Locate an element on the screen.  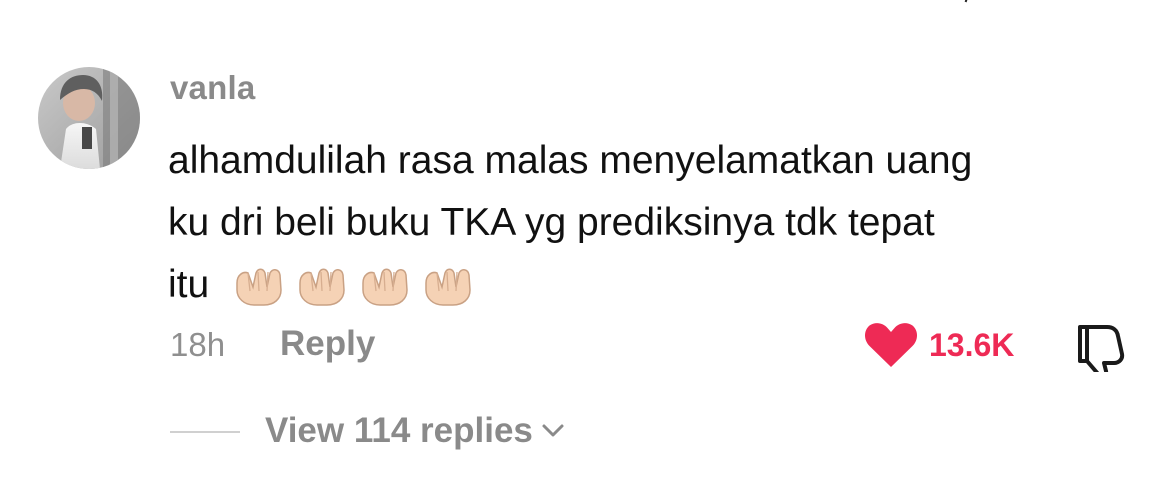
comment-username: vanla is located at coordinates (212, 88).